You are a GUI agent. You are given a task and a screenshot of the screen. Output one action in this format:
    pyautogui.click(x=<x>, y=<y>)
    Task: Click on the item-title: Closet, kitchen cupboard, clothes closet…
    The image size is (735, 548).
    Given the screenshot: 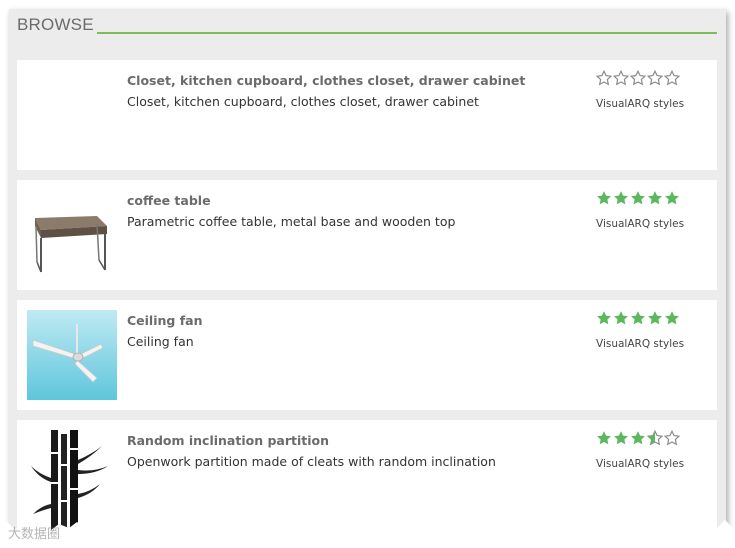 What is the action you would take?
    pyautogui.click(x=326, y=80)
    